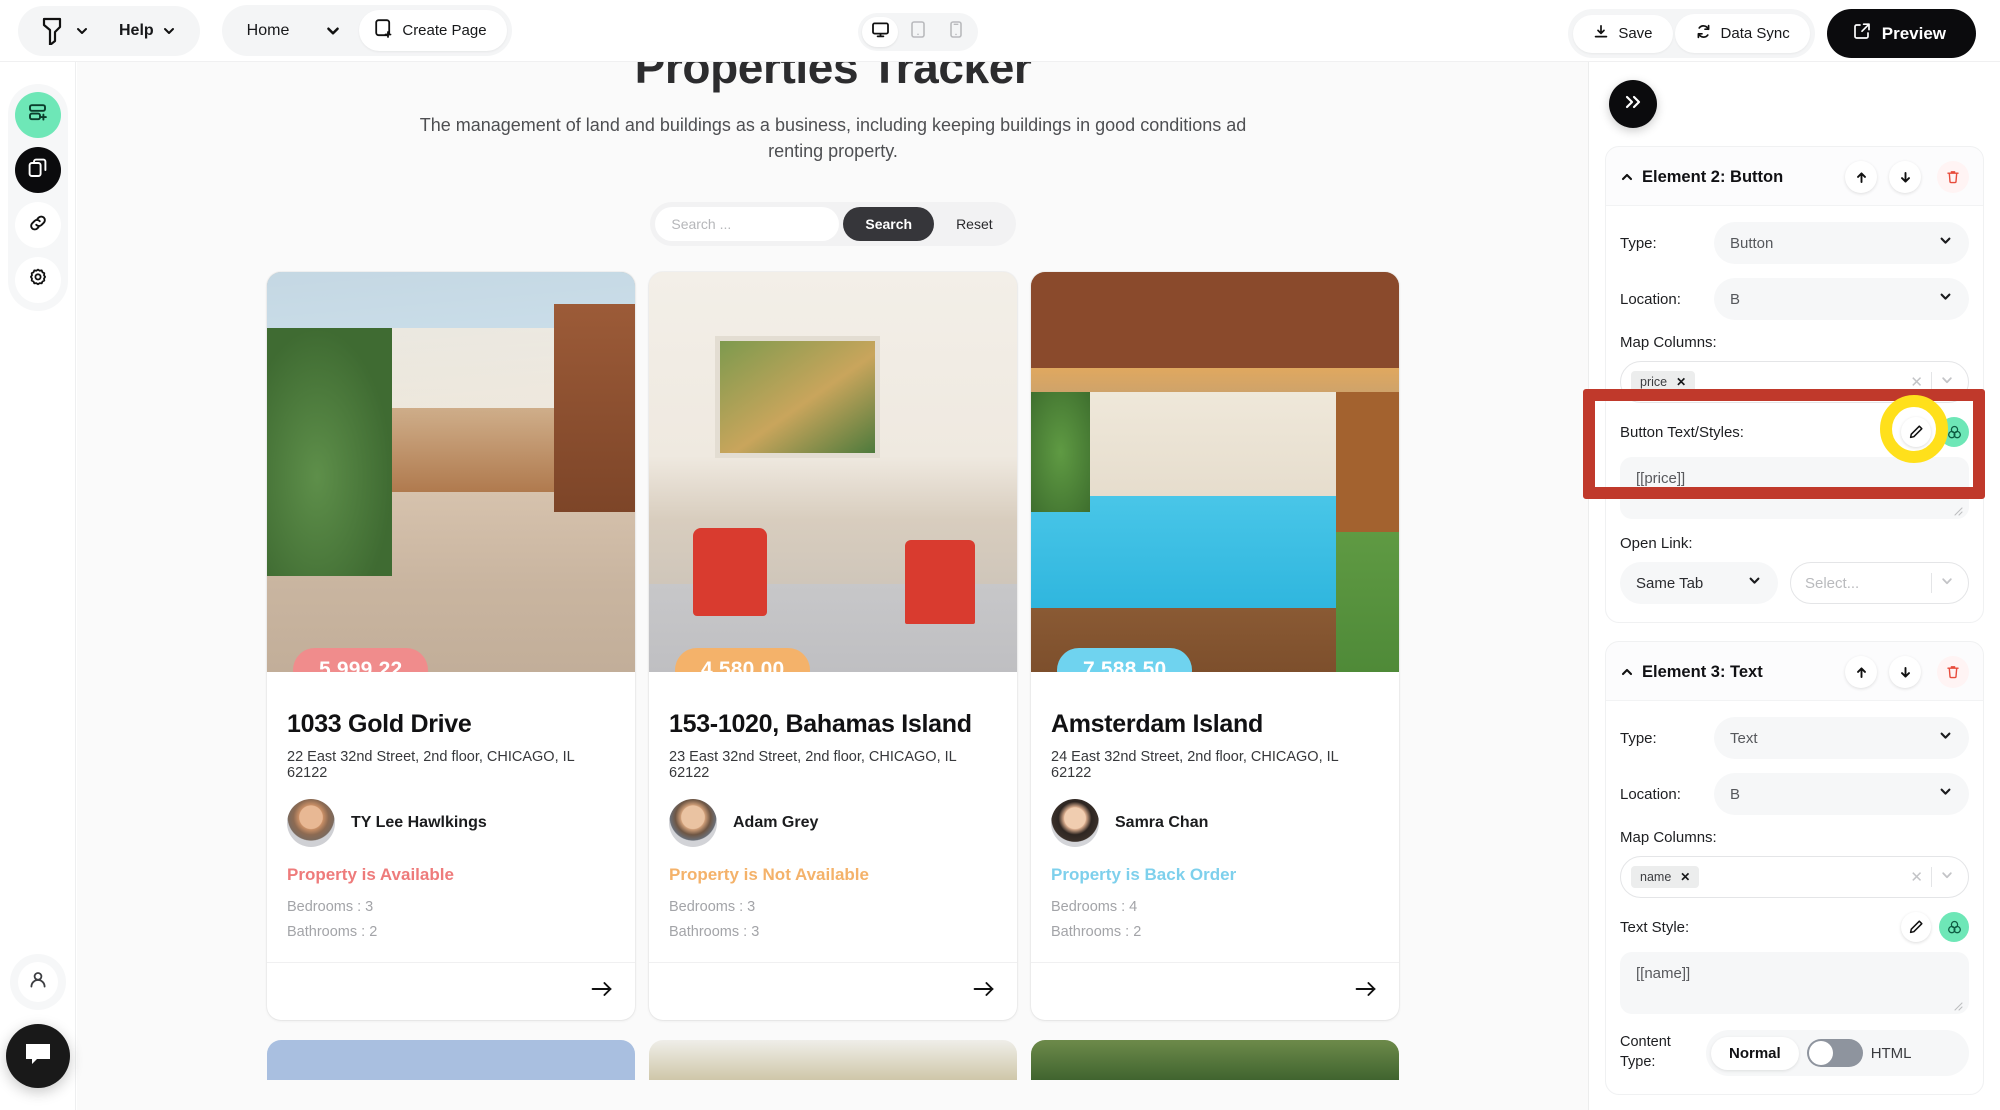 The image size is (2000, 1110). What do you see at coordinates (1601, 34) in the screenshot?
I see `download-icon` at bounding box center [1601, 34].